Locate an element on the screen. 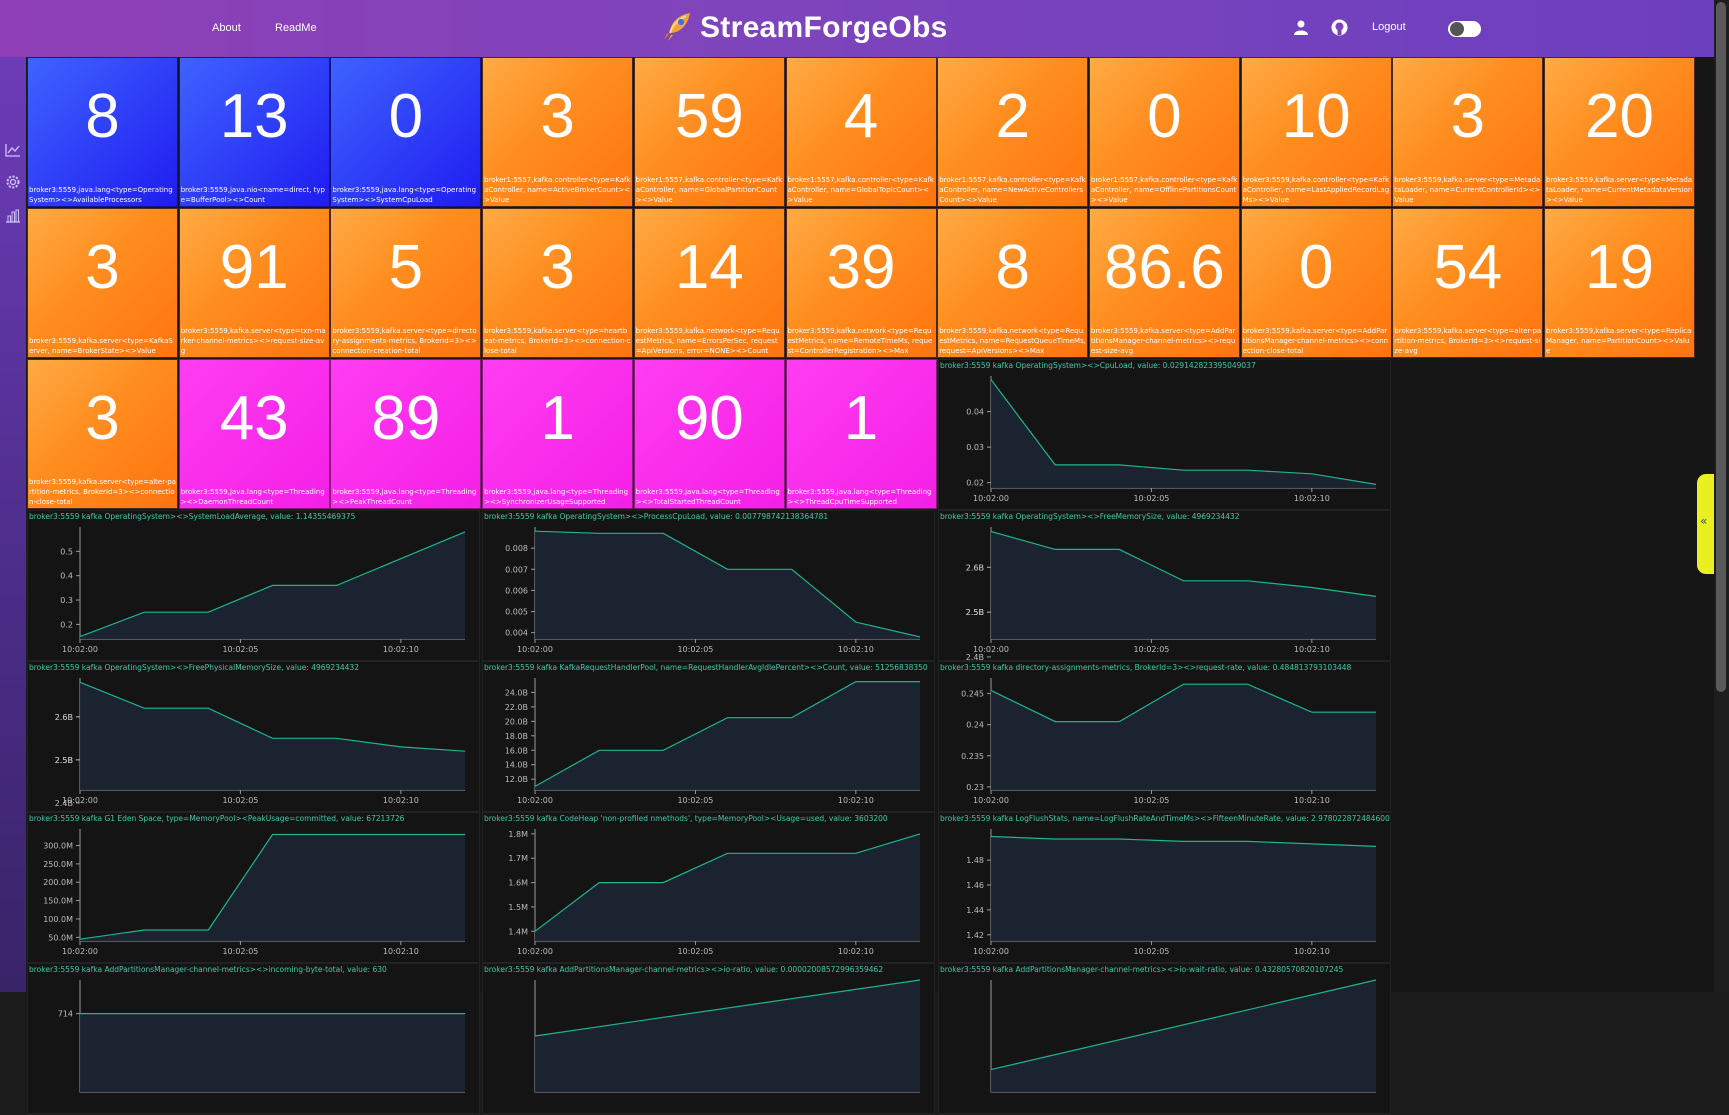  y-tick-label: 1.5M is located at coordinates (518, 907).